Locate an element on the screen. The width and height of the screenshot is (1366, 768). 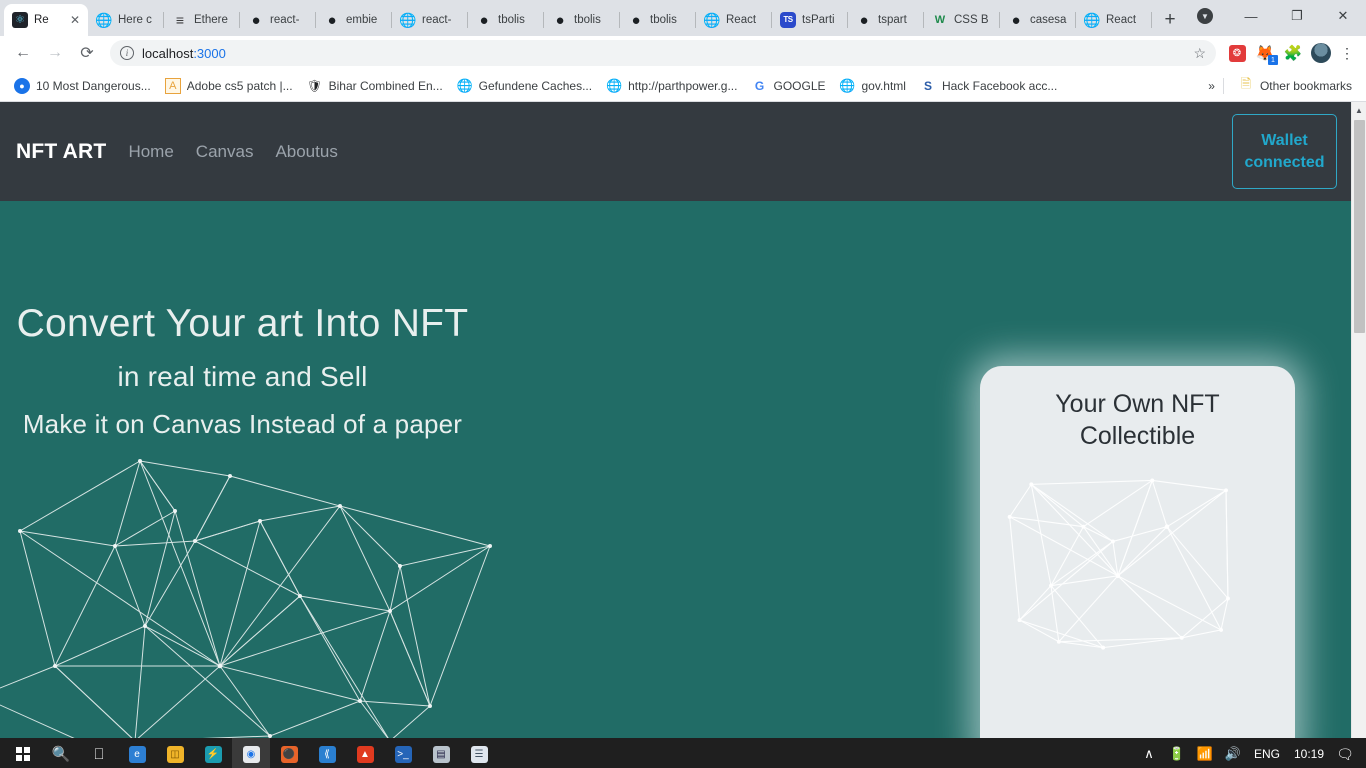
close-window-button: ✕ is located at coordinates (1343, 16).